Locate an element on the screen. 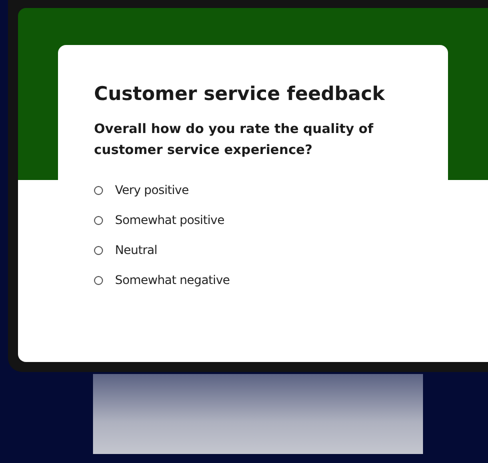 This screenshot has width=488, height=463. option-label: Neutral is located at coordinates (136, 250).